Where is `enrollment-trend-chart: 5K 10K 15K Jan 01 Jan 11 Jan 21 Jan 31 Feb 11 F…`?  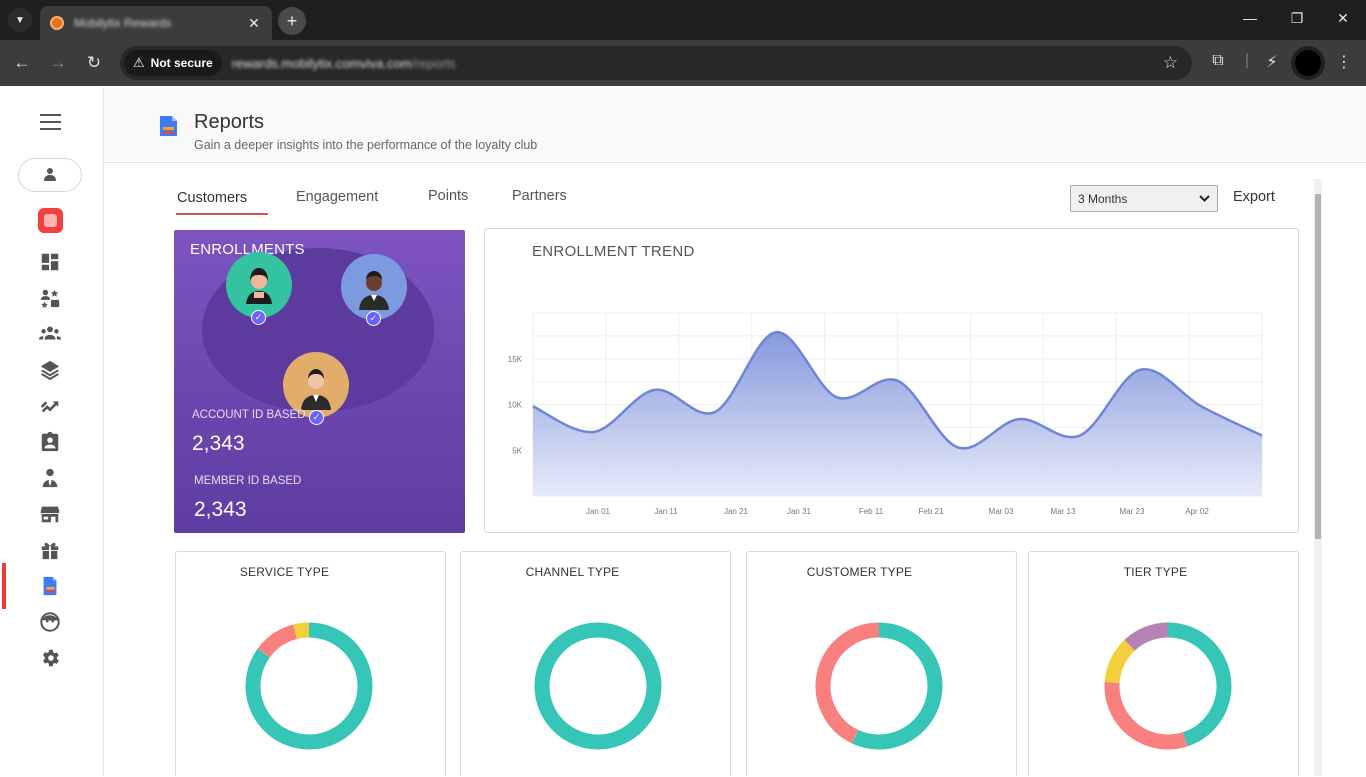 enrollment-trend-chart: 5K 10K 15K Jan 01 Jan 11 Jan 21 Jan 31 Feb 11 F… is located at coordinates (885, 414).